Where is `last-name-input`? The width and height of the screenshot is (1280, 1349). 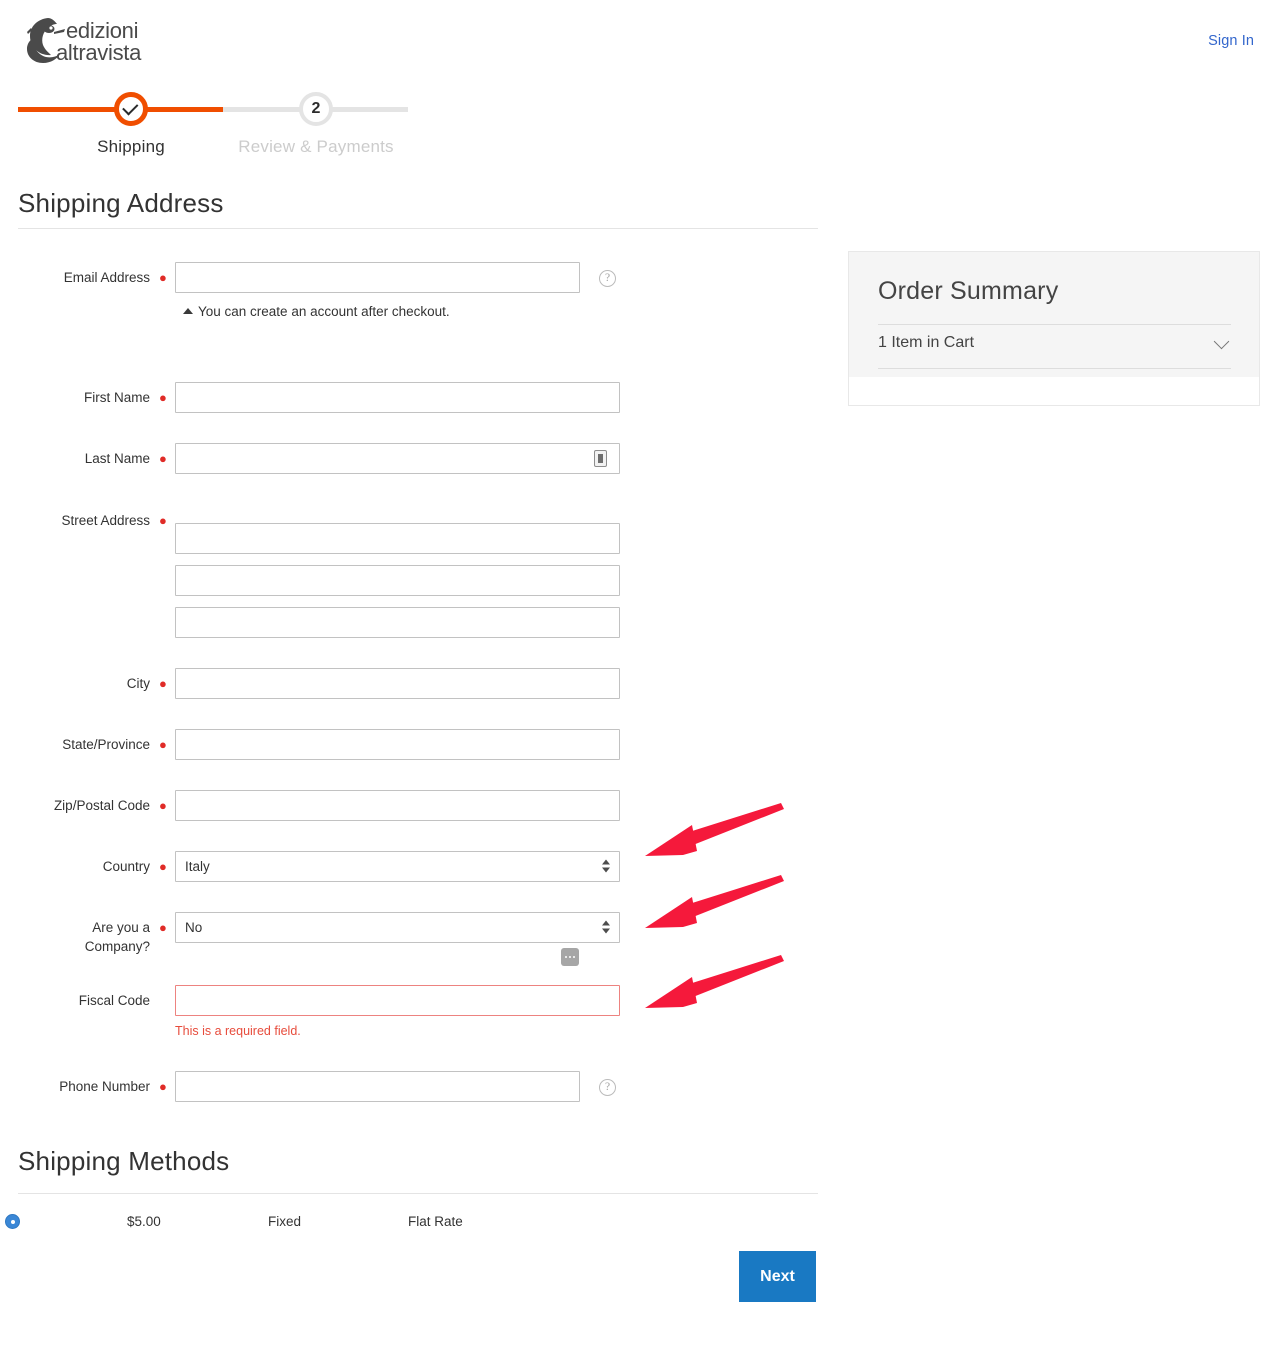 last-name-input is located at coordinates (397, 458).